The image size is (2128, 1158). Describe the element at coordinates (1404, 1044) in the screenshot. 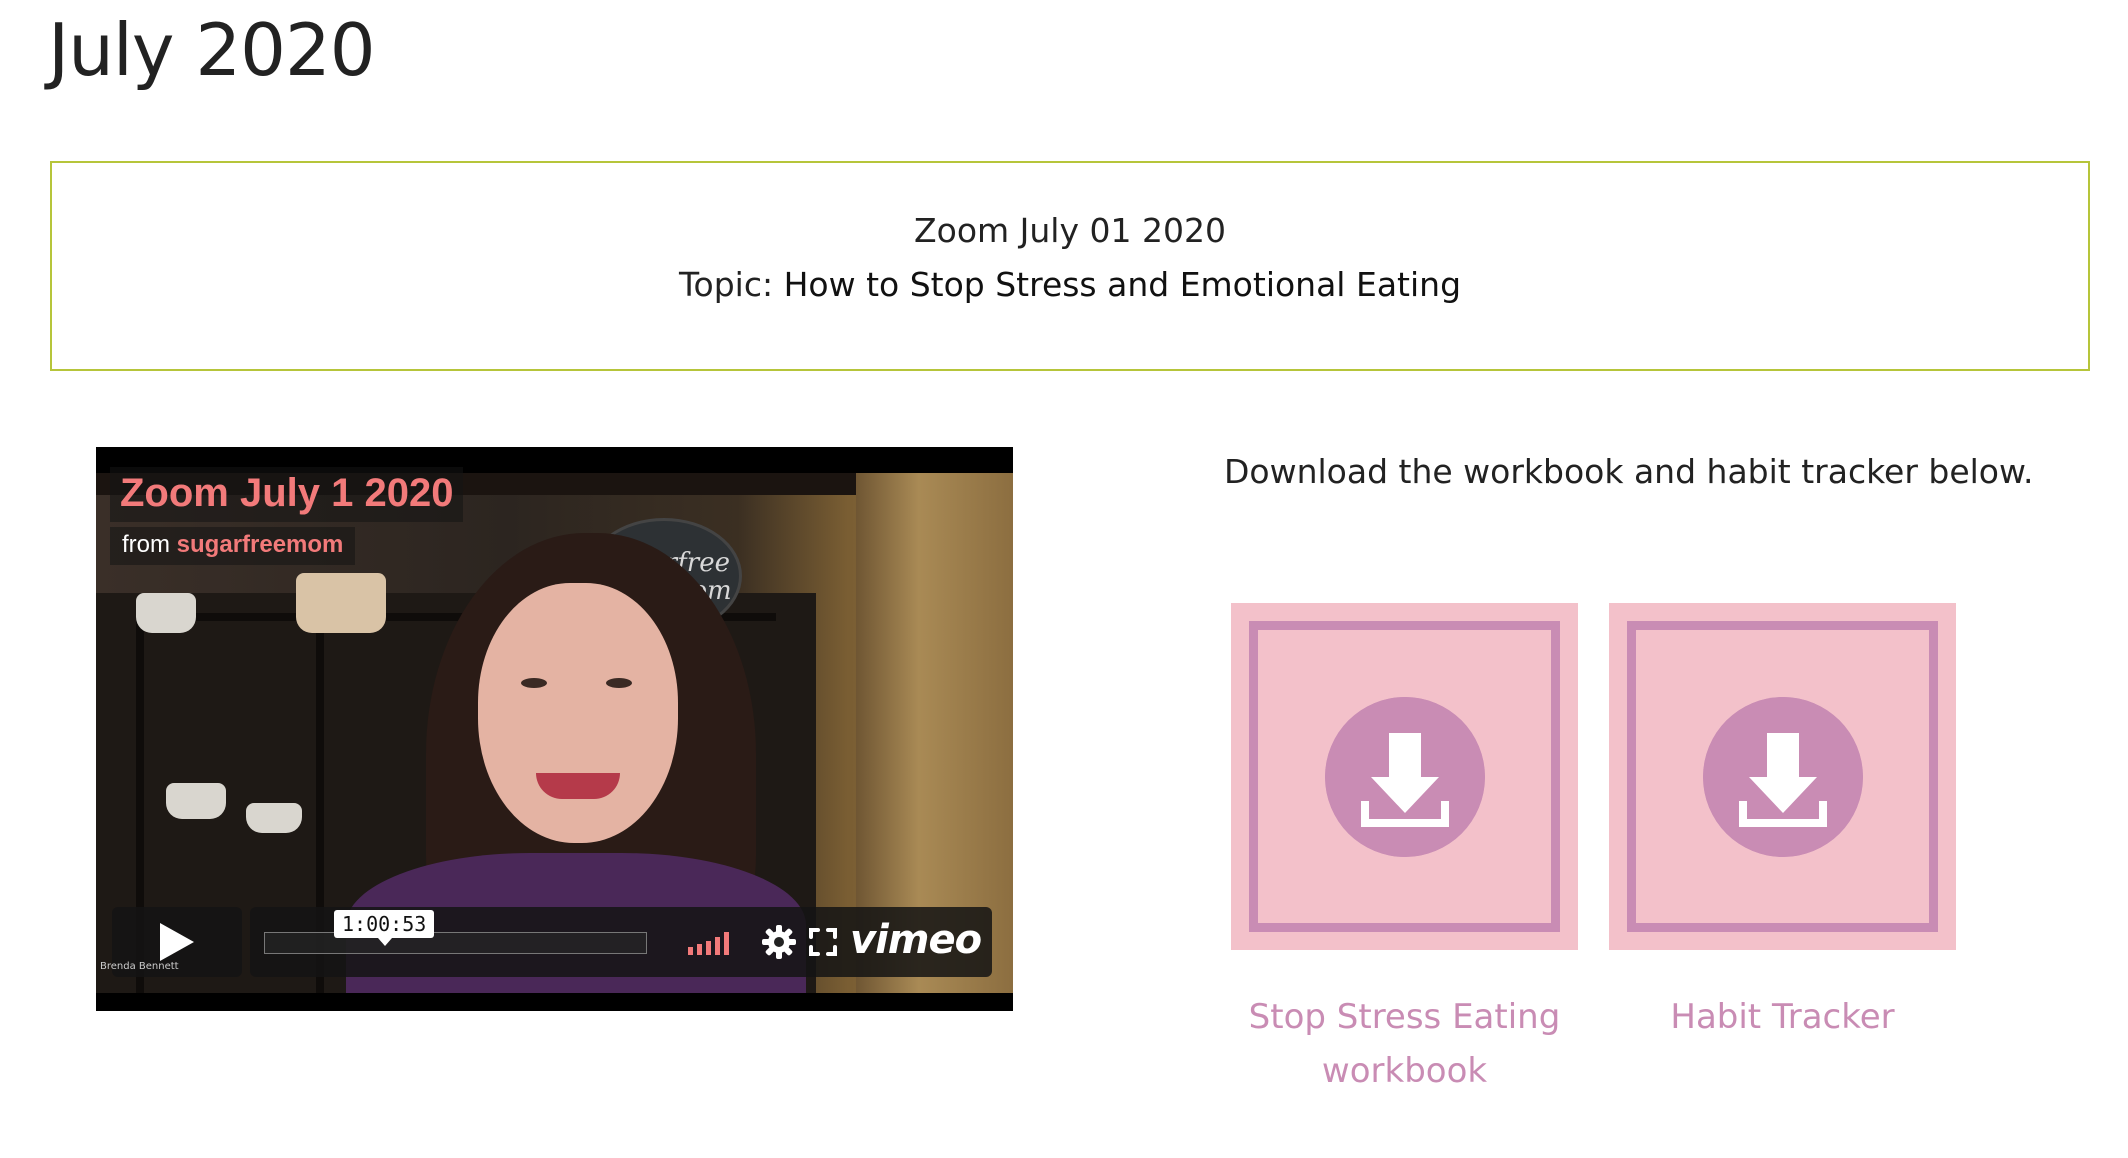

I see `workbook-link: Stop Stress Eating workbook` at that location.